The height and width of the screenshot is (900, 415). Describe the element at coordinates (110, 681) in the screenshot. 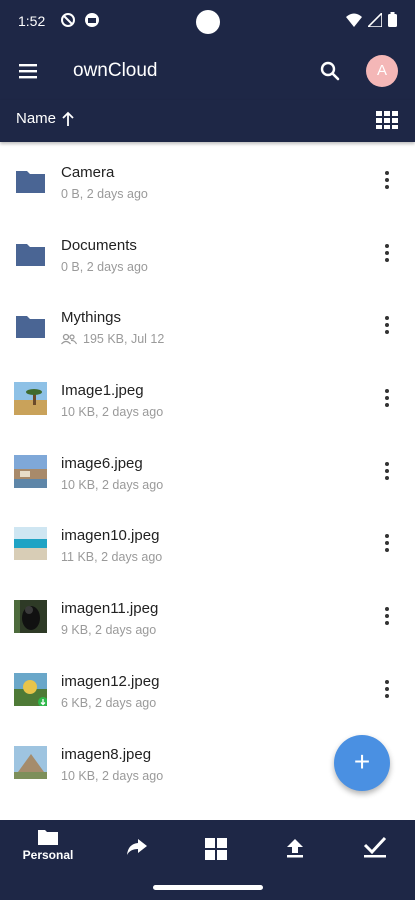

I see `file-name: imagen12.jpeg` at that location.